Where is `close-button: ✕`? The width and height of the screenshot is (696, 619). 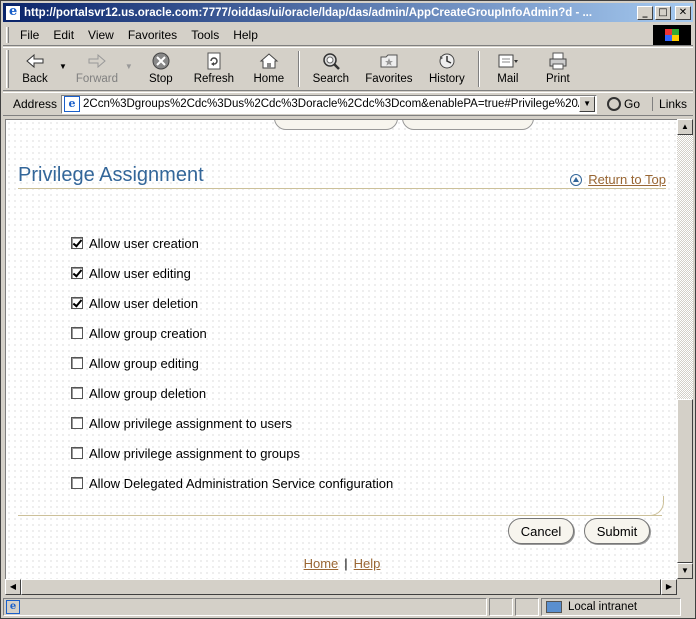 close-button: ✕ is located at coordinates (683, 12).